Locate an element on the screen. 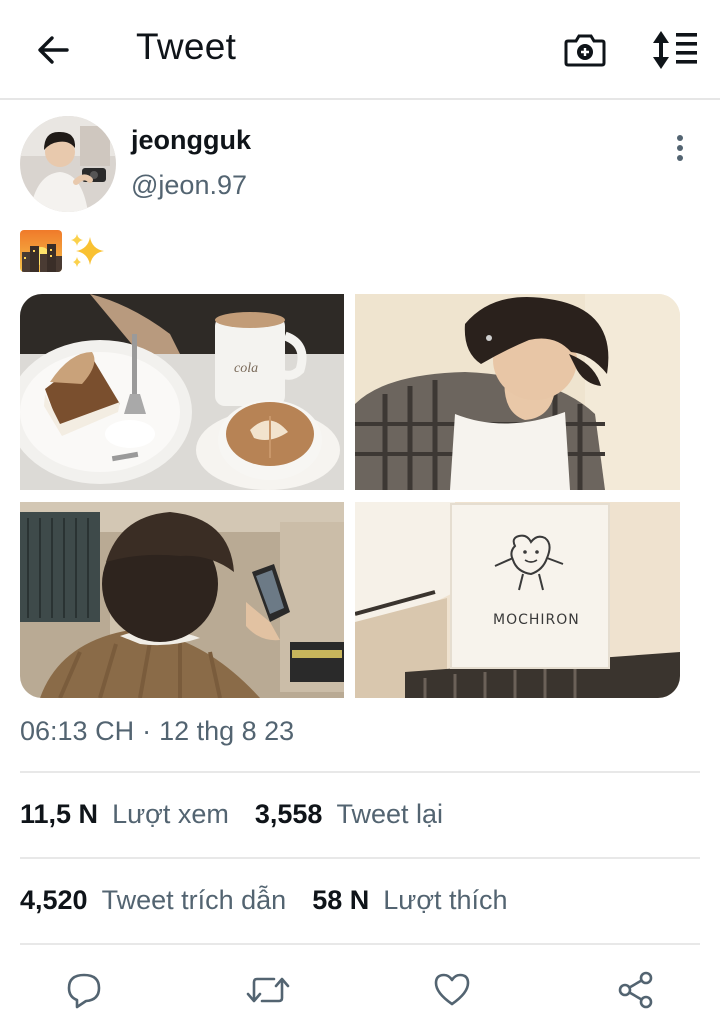 The image size is (720, 1030). back-button is located at coordinates (53, 50).